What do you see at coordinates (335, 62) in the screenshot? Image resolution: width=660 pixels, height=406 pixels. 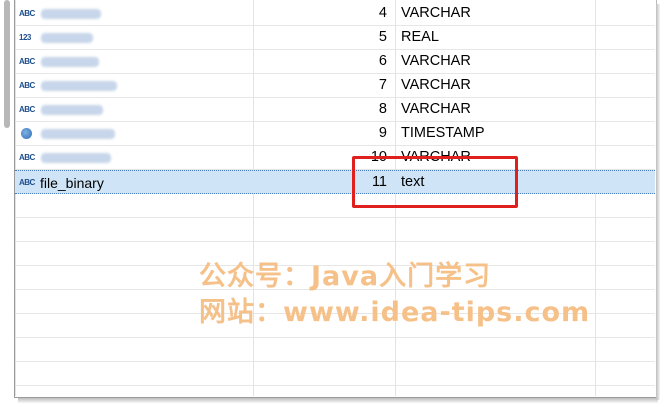 I see `table-row: ABC 6 VARCHAR` at bounding box center [335, 62].